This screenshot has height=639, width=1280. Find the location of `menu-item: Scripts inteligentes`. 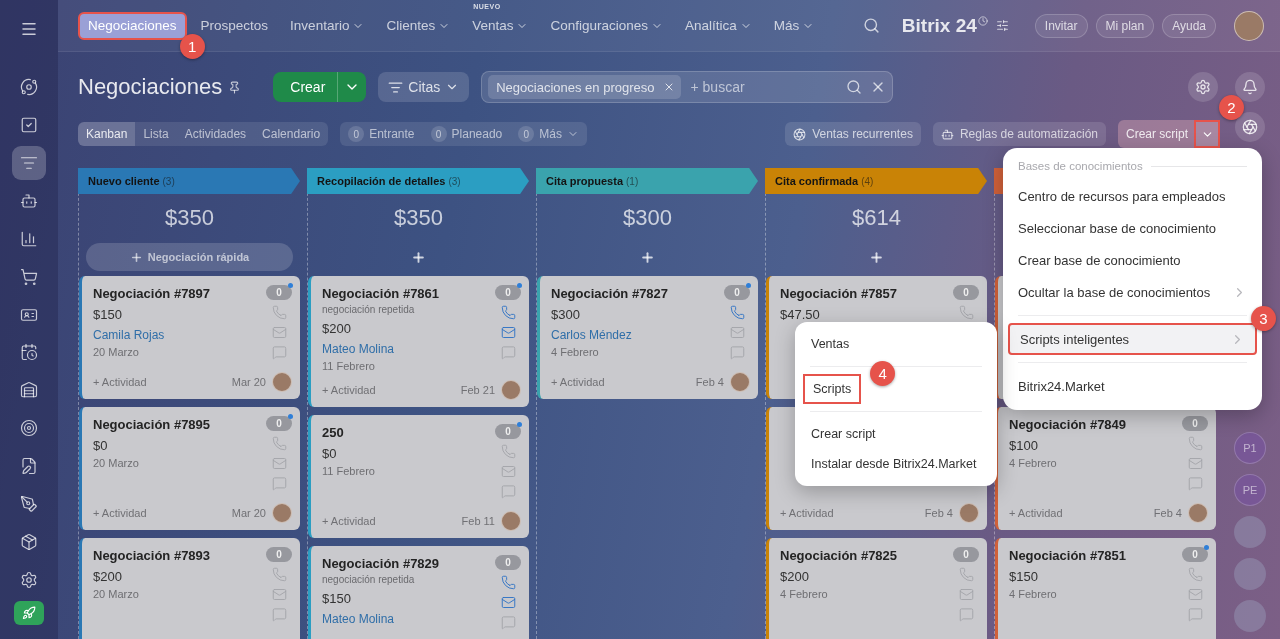

menu-item: Scripts inteligentes is located at coordinates (1132, 339).